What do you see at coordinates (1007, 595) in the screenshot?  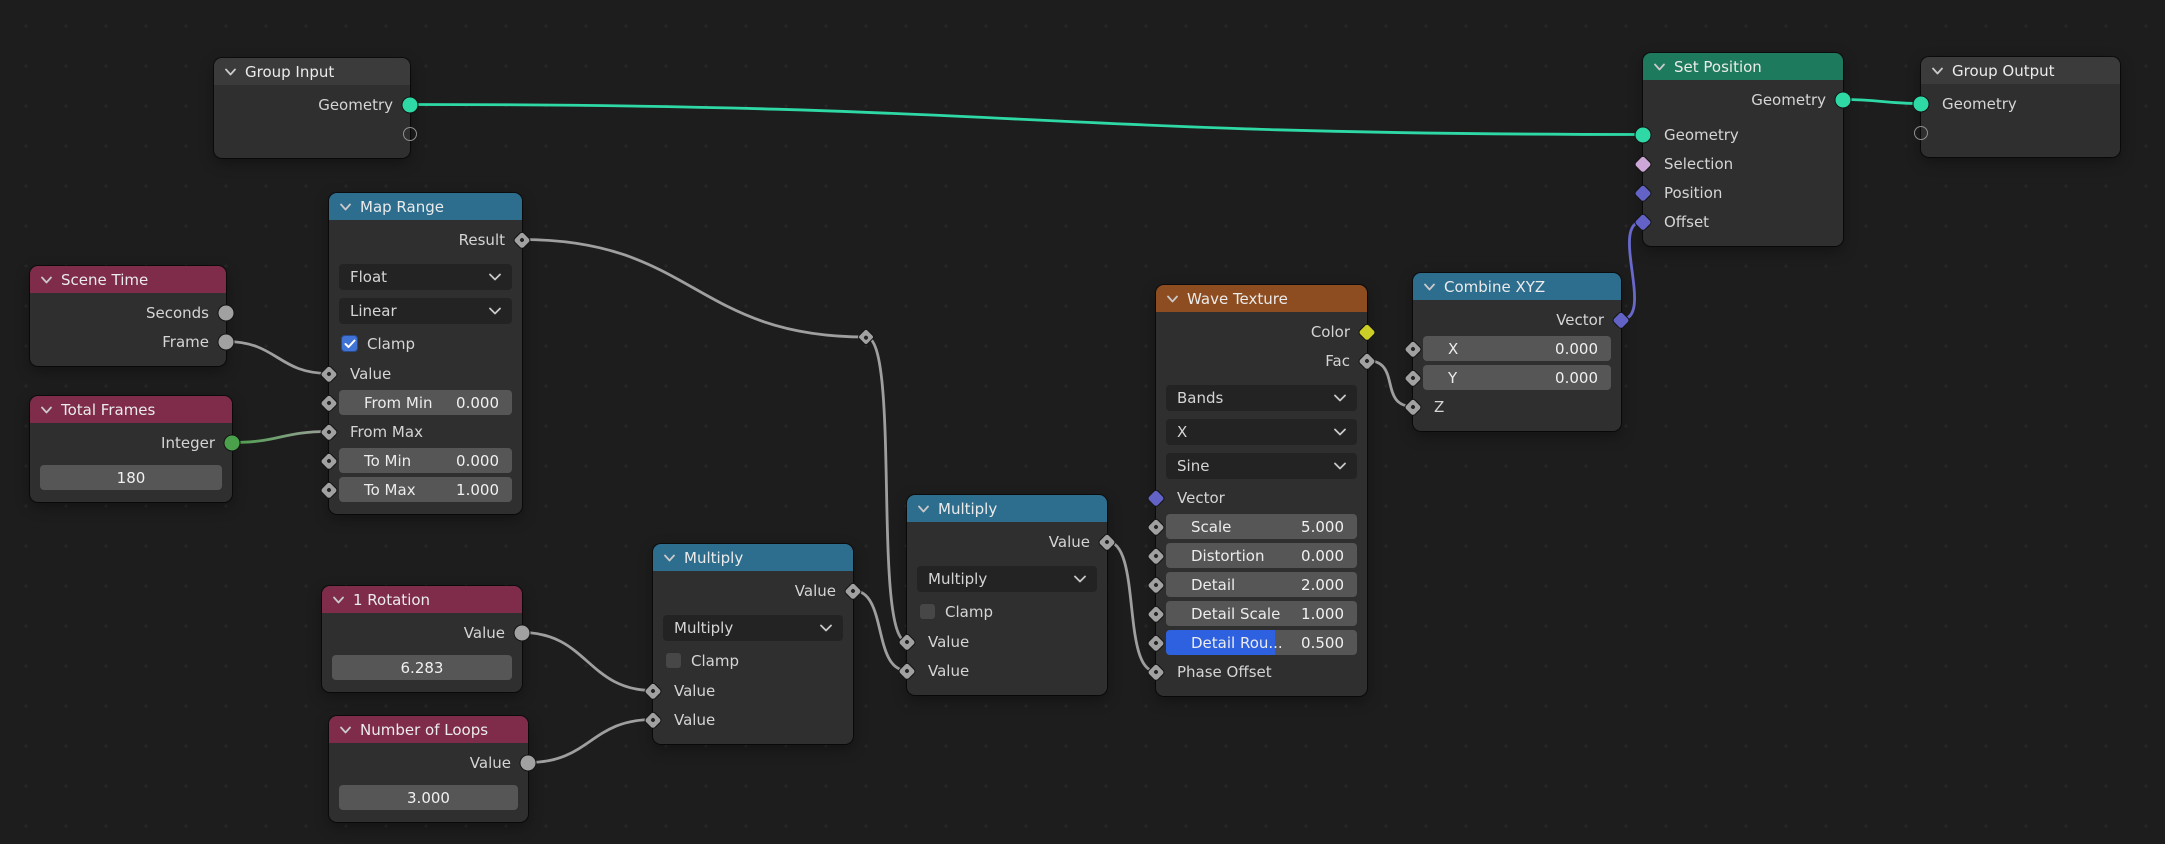 I see `node-multiply_b: Multiply Value Multiply Clamp Value Value` at bounding box center [1007, 595].